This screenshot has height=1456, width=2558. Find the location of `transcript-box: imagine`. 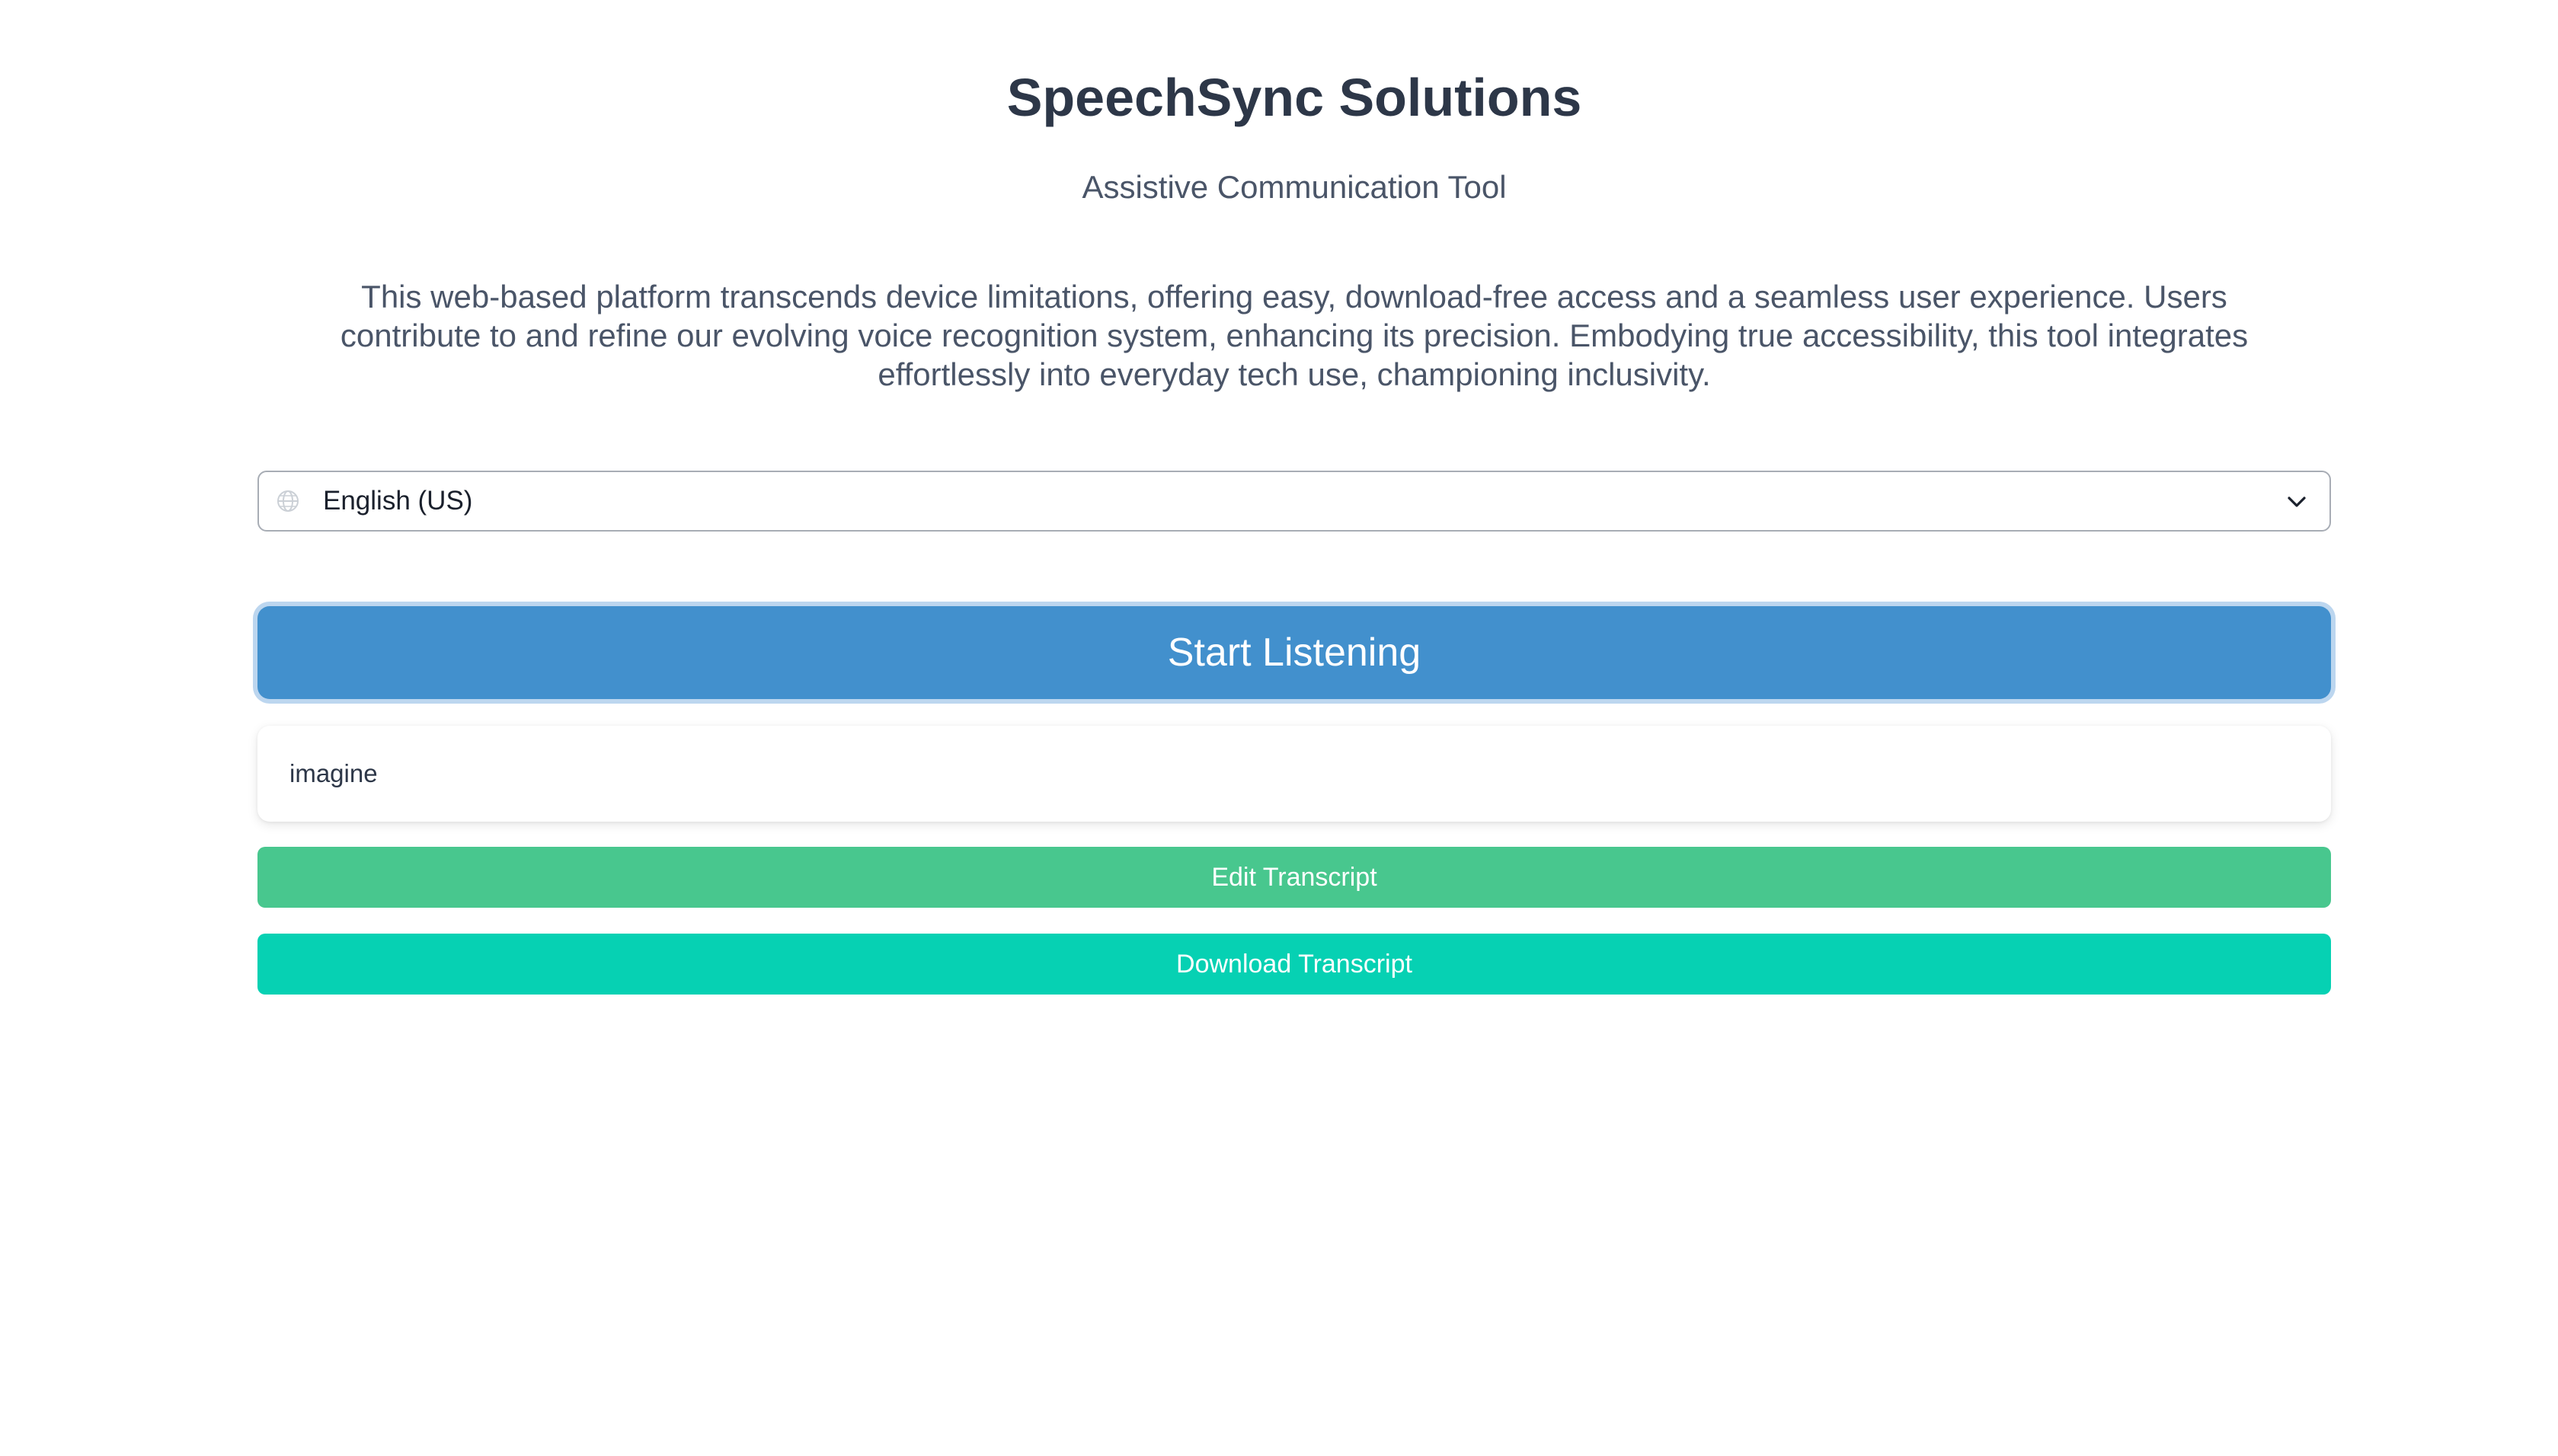

transcript-box: imagine is located at coordinates (1294, 774).